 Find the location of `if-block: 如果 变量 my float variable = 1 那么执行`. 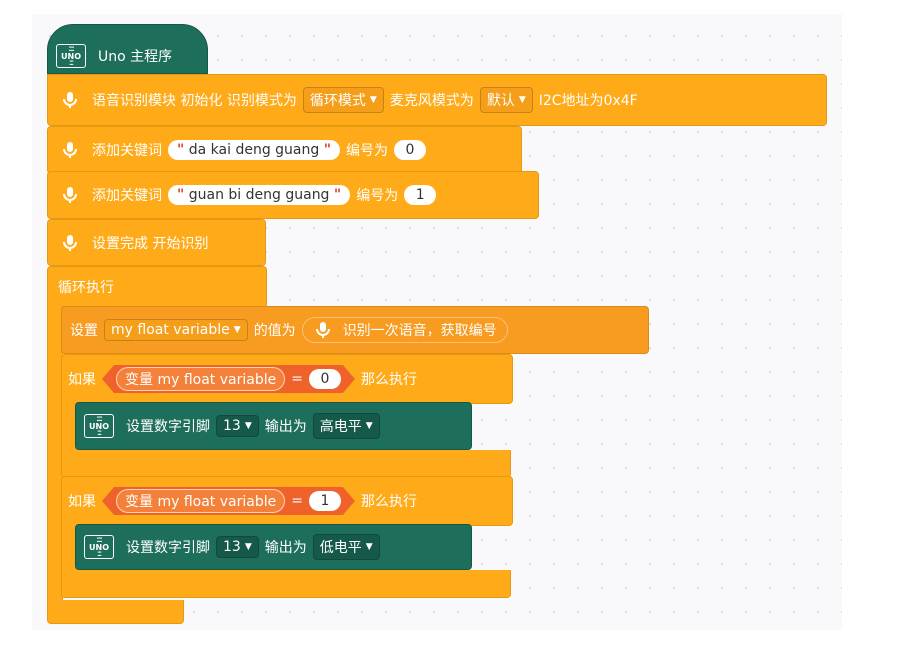

if-block: 如果 变量 my float variable = 1 那么执行 is located at coordinates (287, 501).